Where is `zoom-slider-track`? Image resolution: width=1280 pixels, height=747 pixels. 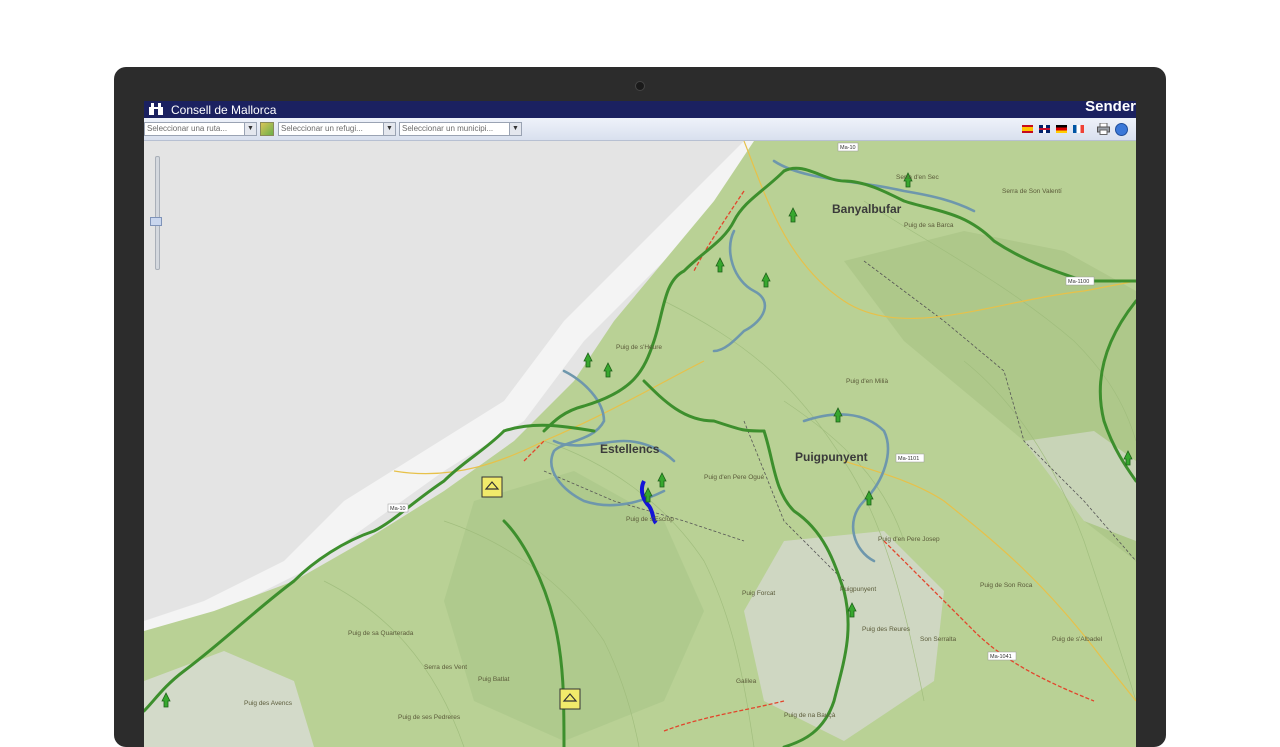
zoom-slider-track is located at coordinates (157, 213).